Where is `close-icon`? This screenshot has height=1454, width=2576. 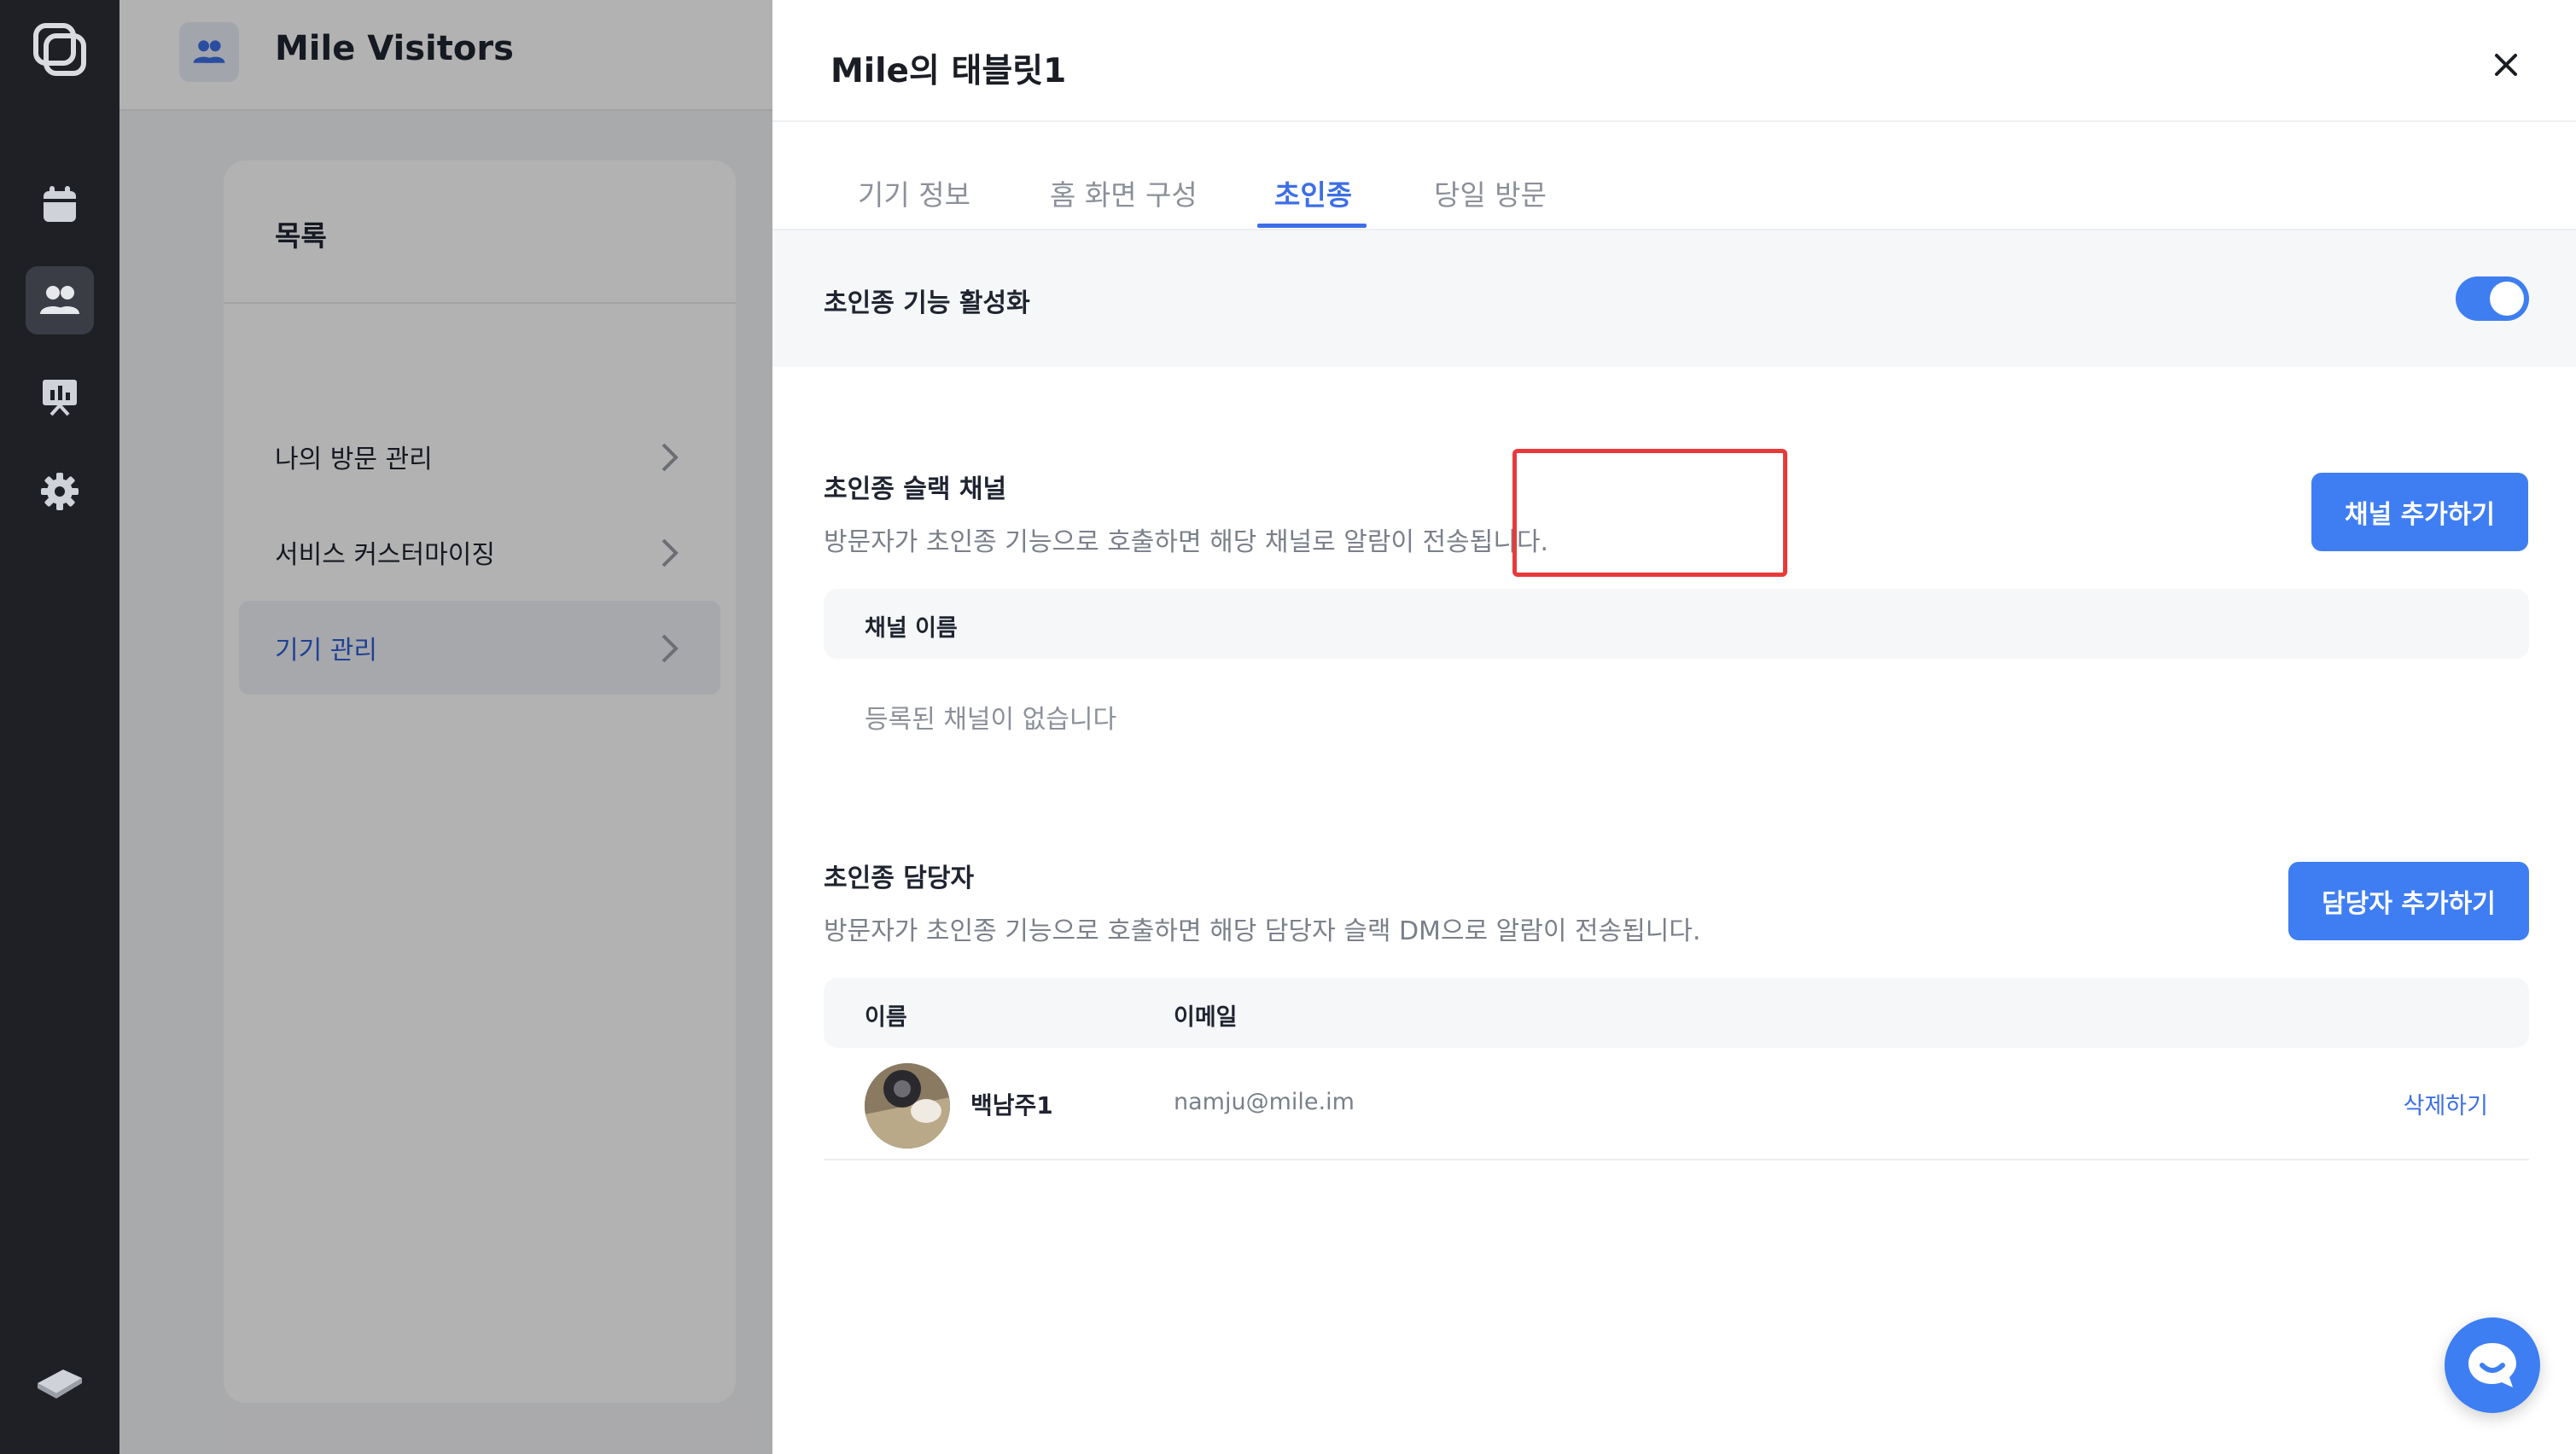 close-icon is located at coordinates (2506, 65).